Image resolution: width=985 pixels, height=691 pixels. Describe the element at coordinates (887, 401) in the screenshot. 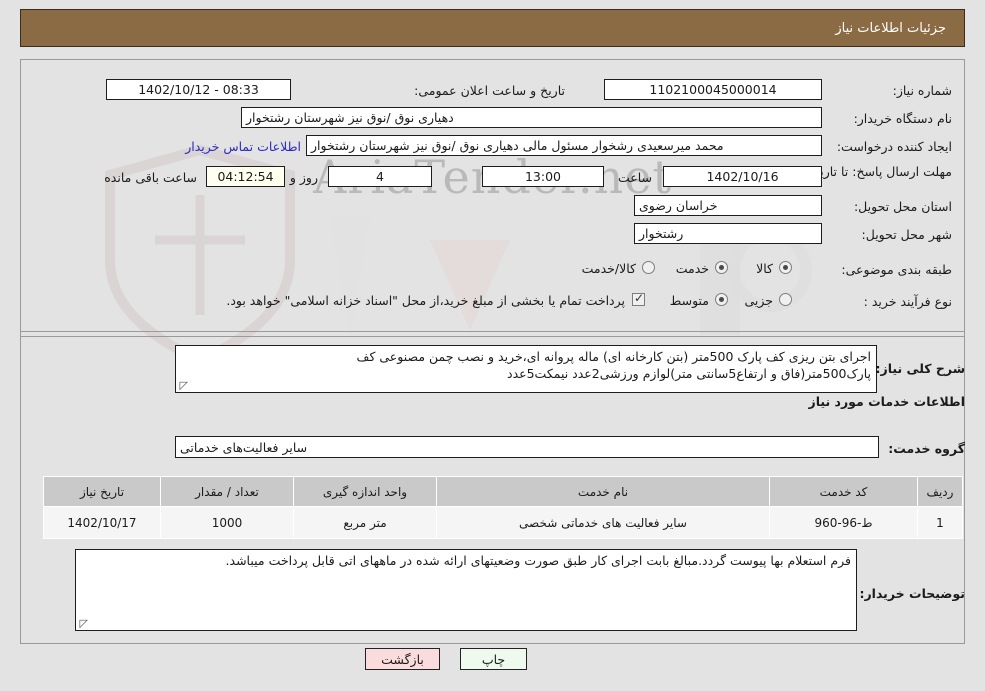

I see `services-section-title: اطلاعات خدمات مورد نیاز` at that location.